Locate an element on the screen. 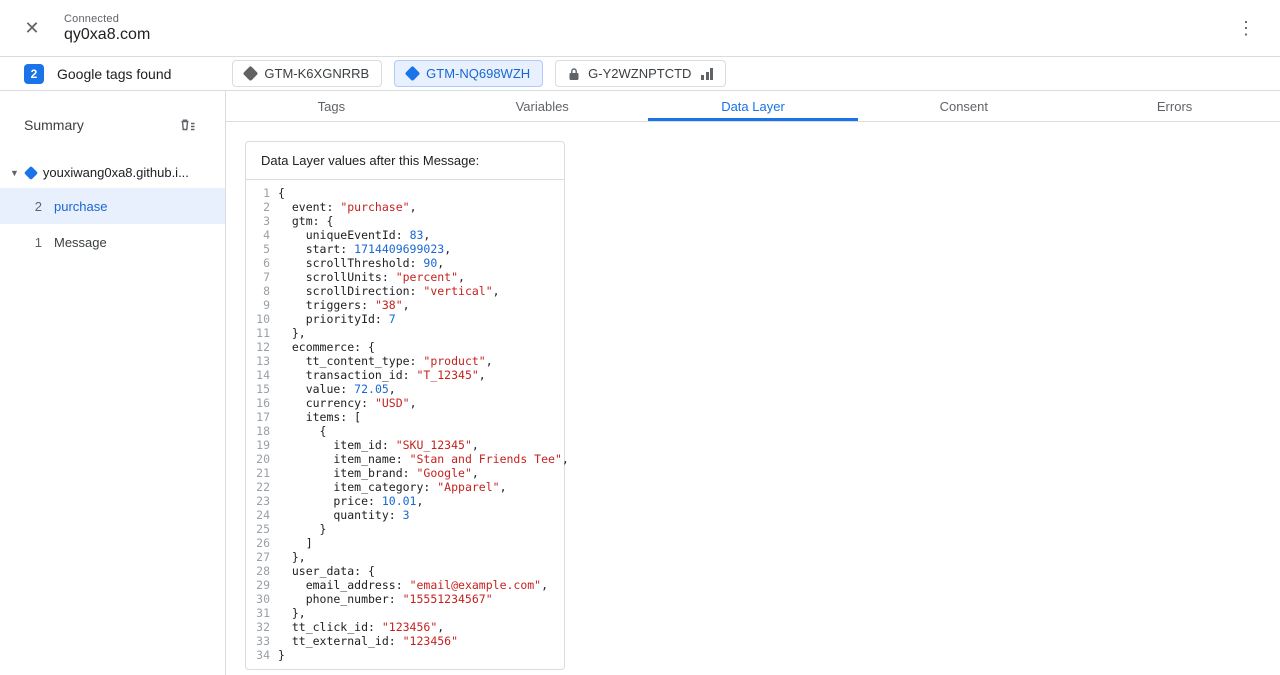  line-content: user_data: { is located at coordinates (326, 571).